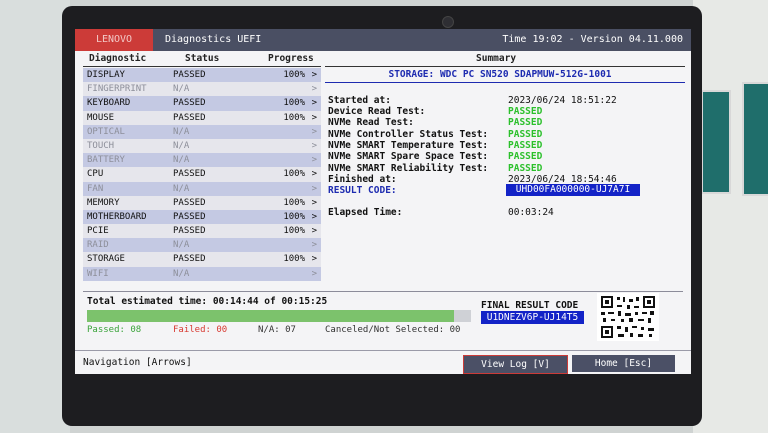  I want to click on time-version: Time 19:02 - Version 04.11.000, so click(592, 39).